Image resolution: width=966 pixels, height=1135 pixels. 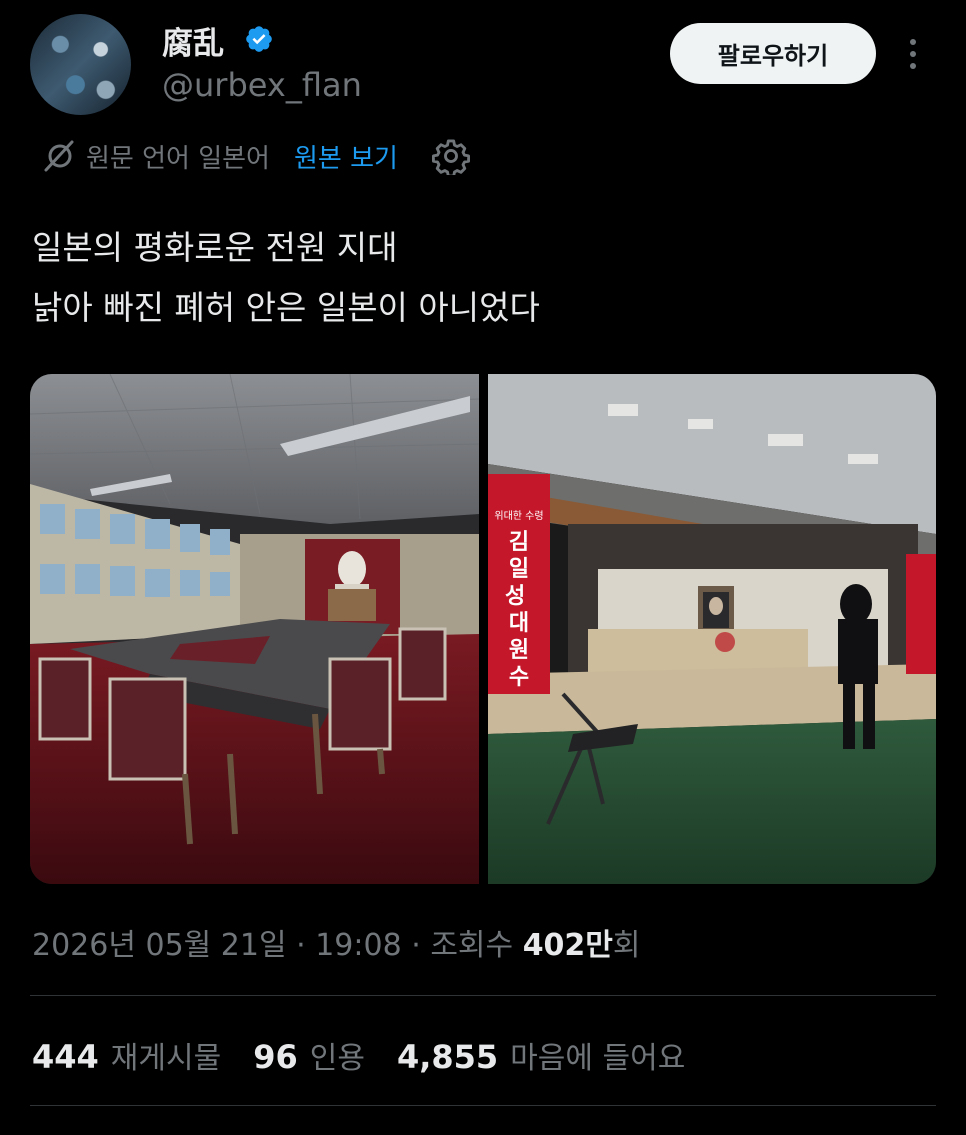 What do you see at coordinates (193, 40) in the screenshot?
I see `author-name: 腐乱` at bounding box center [193, 40].